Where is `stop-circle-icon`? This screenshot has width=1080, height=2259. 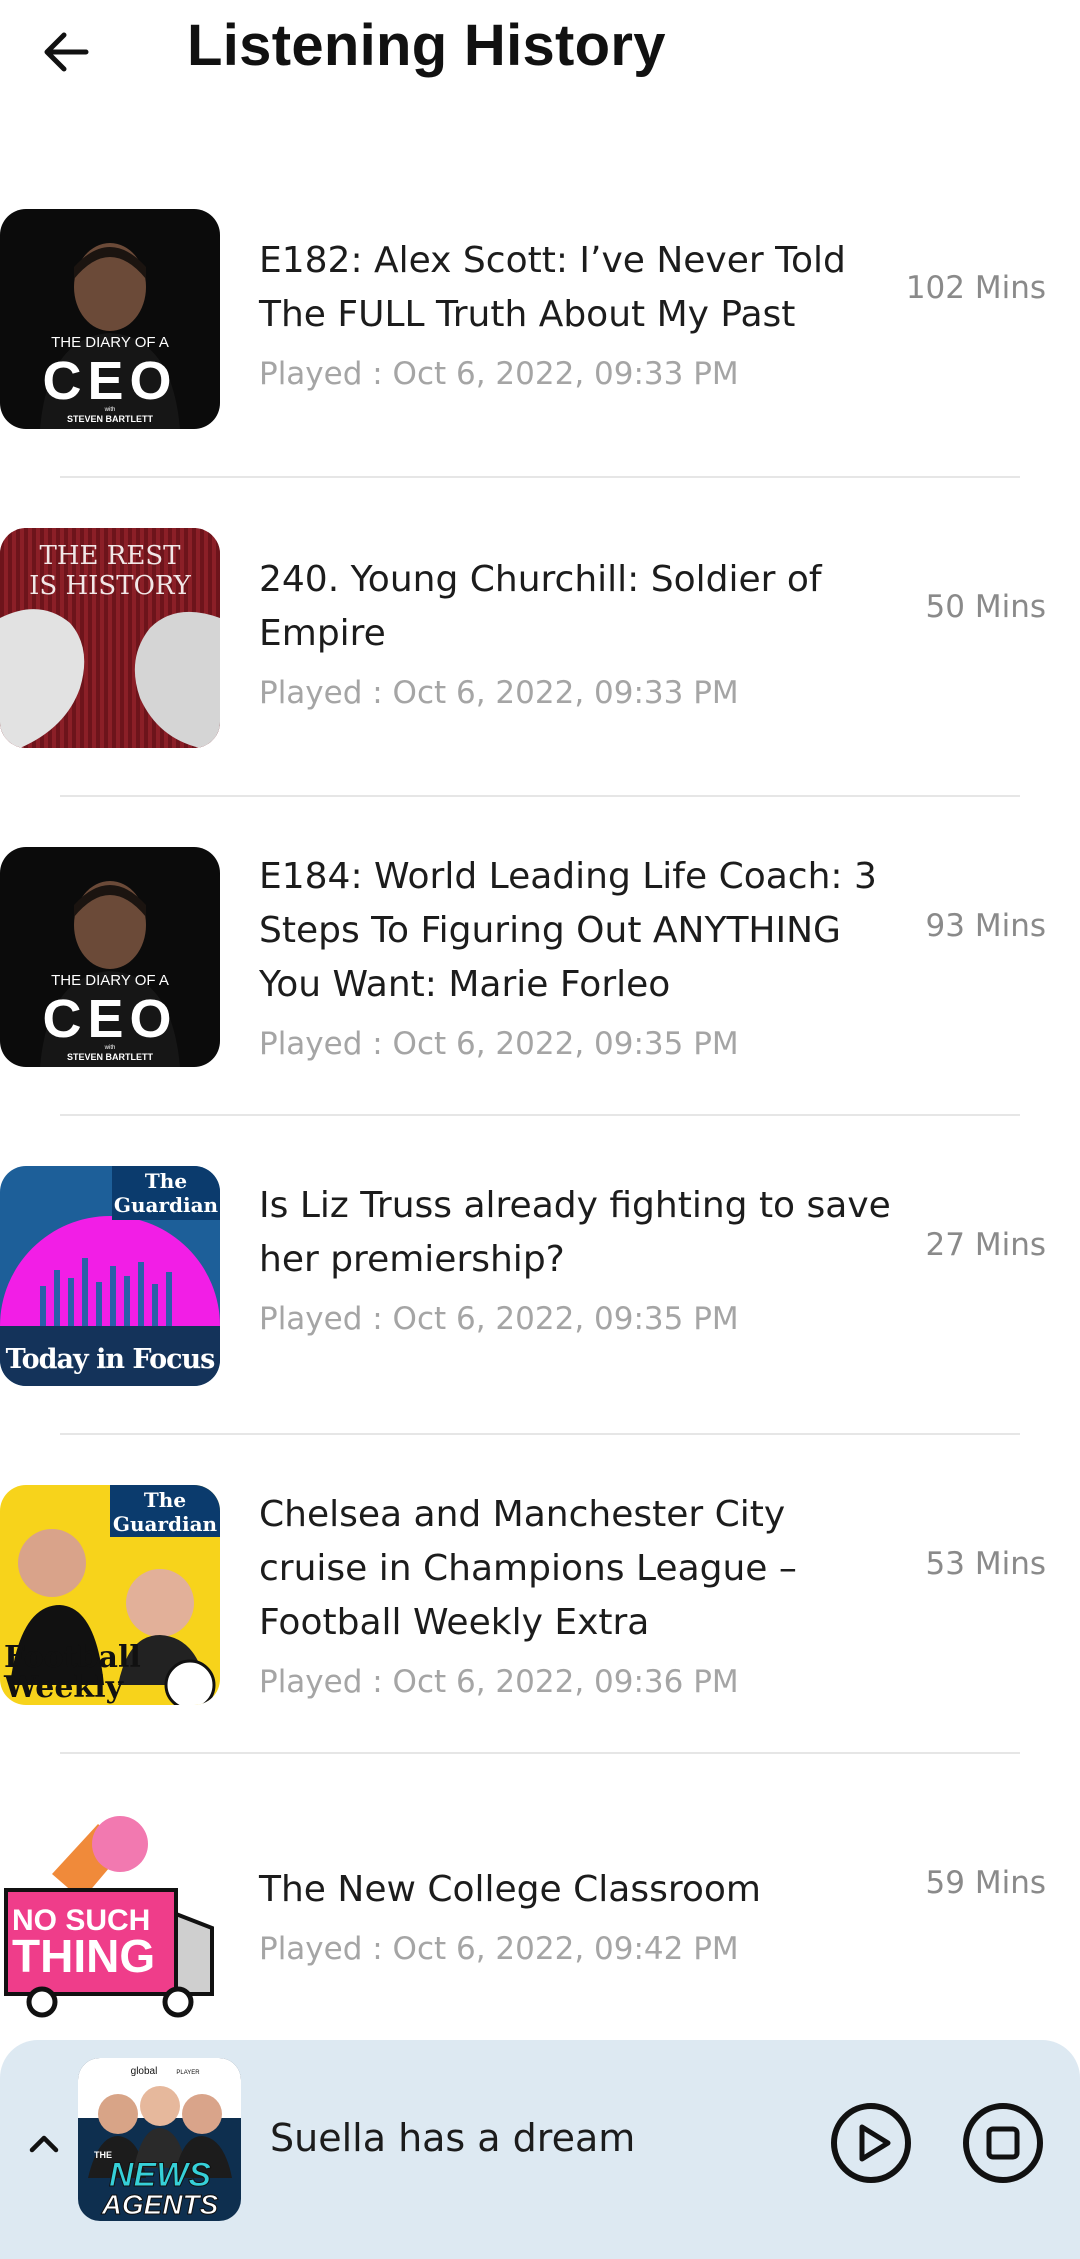 stop-circle-icon is located at coordinates (1003, 2143).